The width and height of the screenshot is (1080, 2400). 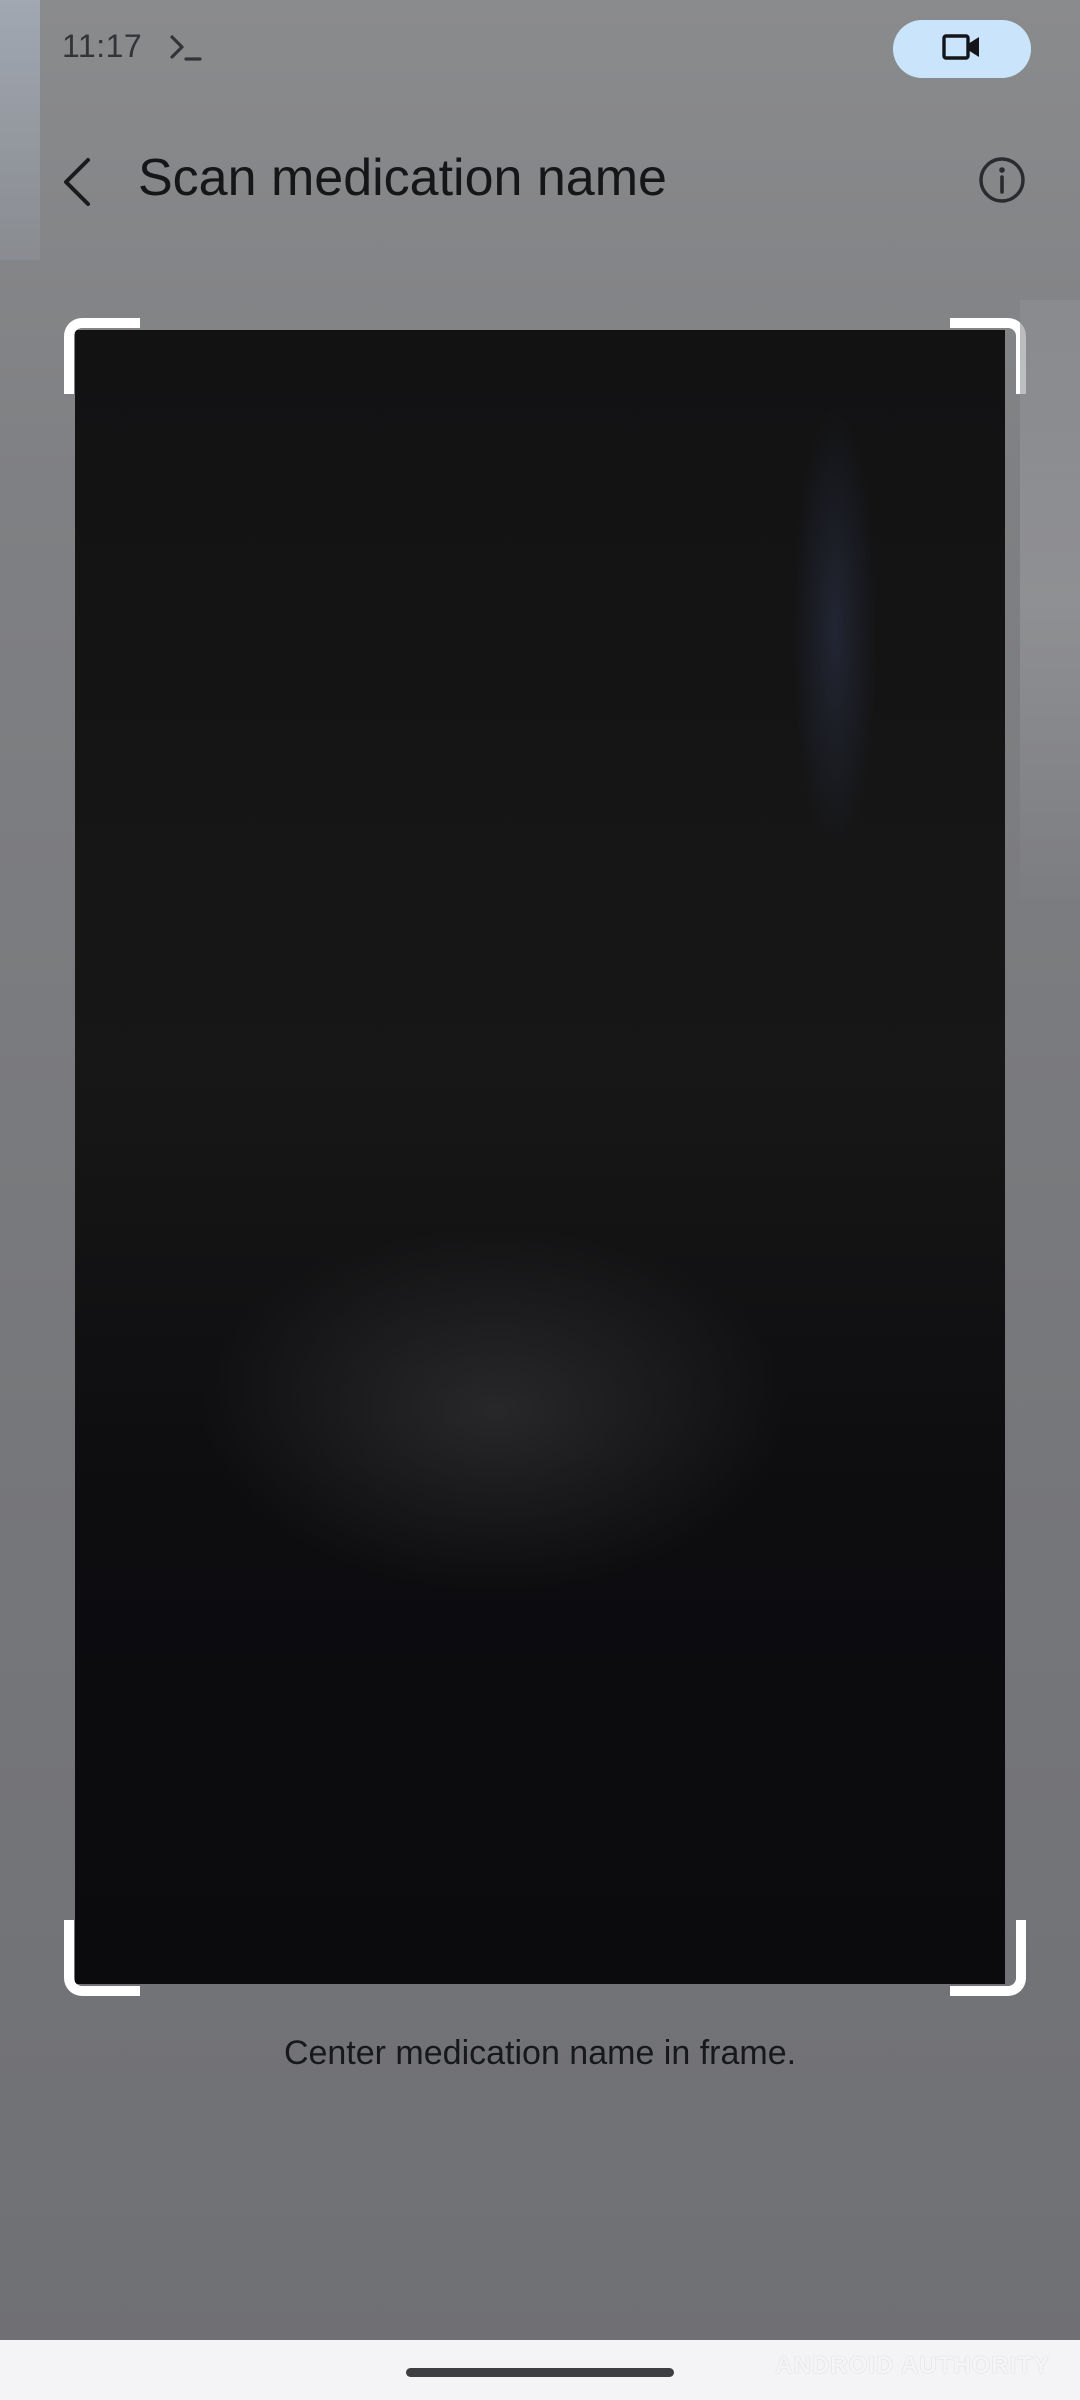 What do you see at coordinates (402, 178) in the screenshot?
I see `page-title: Scan medication name` at bounding box center [402, 178].